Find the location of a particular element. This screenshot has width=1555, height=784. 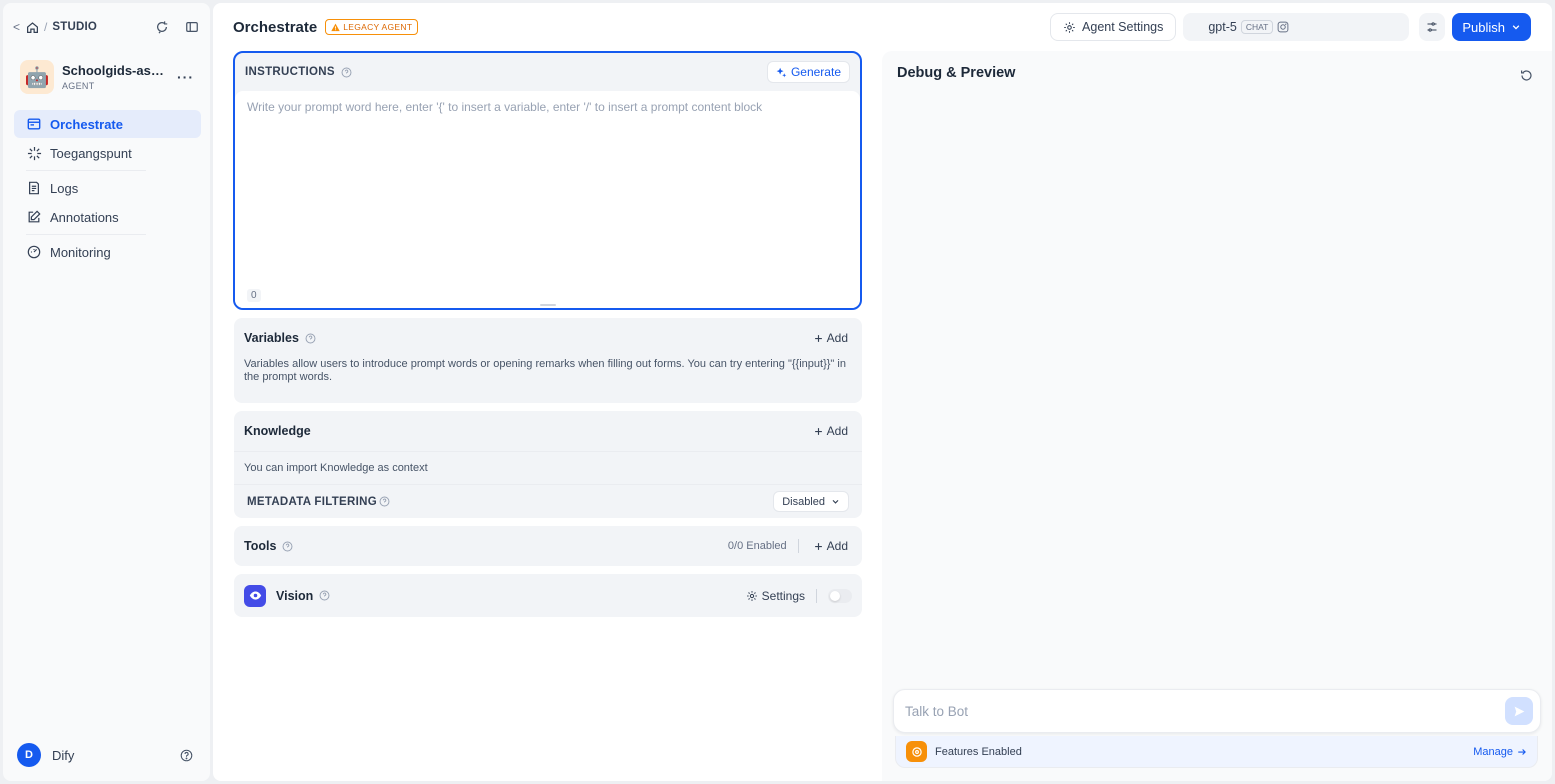

app-card: 🤖 Schoolgids-assi... AGENT ··· is located at coordinates (110, 77).